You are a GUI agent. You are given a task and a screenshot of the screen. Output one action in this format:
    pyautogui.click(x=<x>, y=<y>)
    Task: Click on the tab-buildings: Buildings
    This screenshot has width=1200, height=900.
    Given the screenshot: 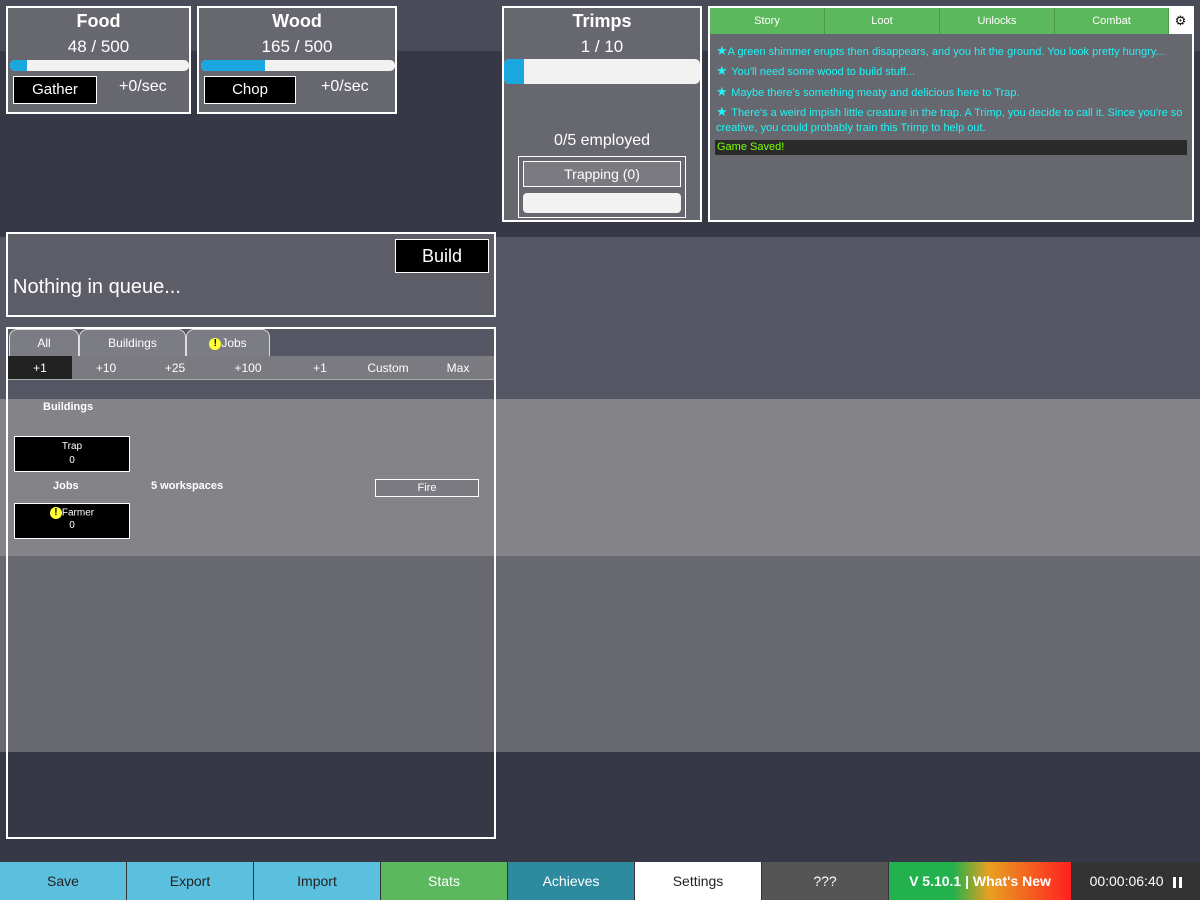 What is the action you would take?
    pyautogui.click(x=132, y=342)
    